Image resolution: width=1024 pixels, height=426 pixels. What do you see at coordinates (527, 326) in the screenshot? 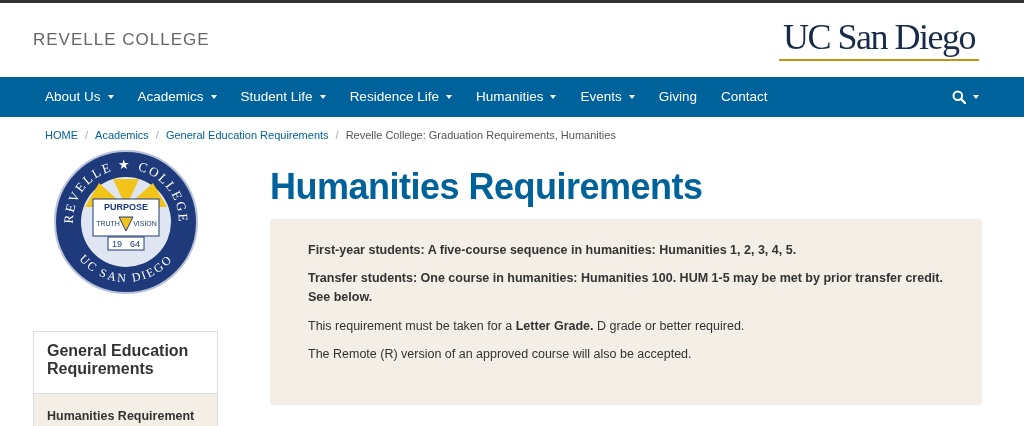
I see `paragraph: This requirement must be taken for a Letter Grade. D grade or better required.` at bounding box center [527, 326].